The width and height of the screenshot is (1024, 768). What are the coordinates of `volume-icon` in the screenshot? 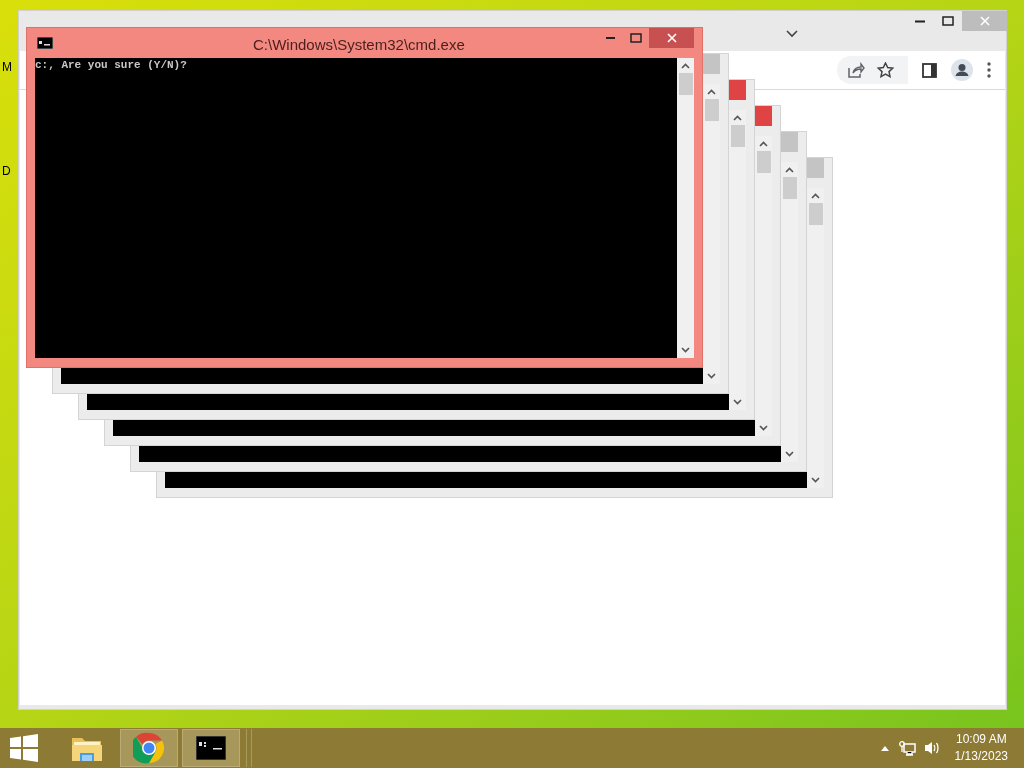 It's located at (932, 748).